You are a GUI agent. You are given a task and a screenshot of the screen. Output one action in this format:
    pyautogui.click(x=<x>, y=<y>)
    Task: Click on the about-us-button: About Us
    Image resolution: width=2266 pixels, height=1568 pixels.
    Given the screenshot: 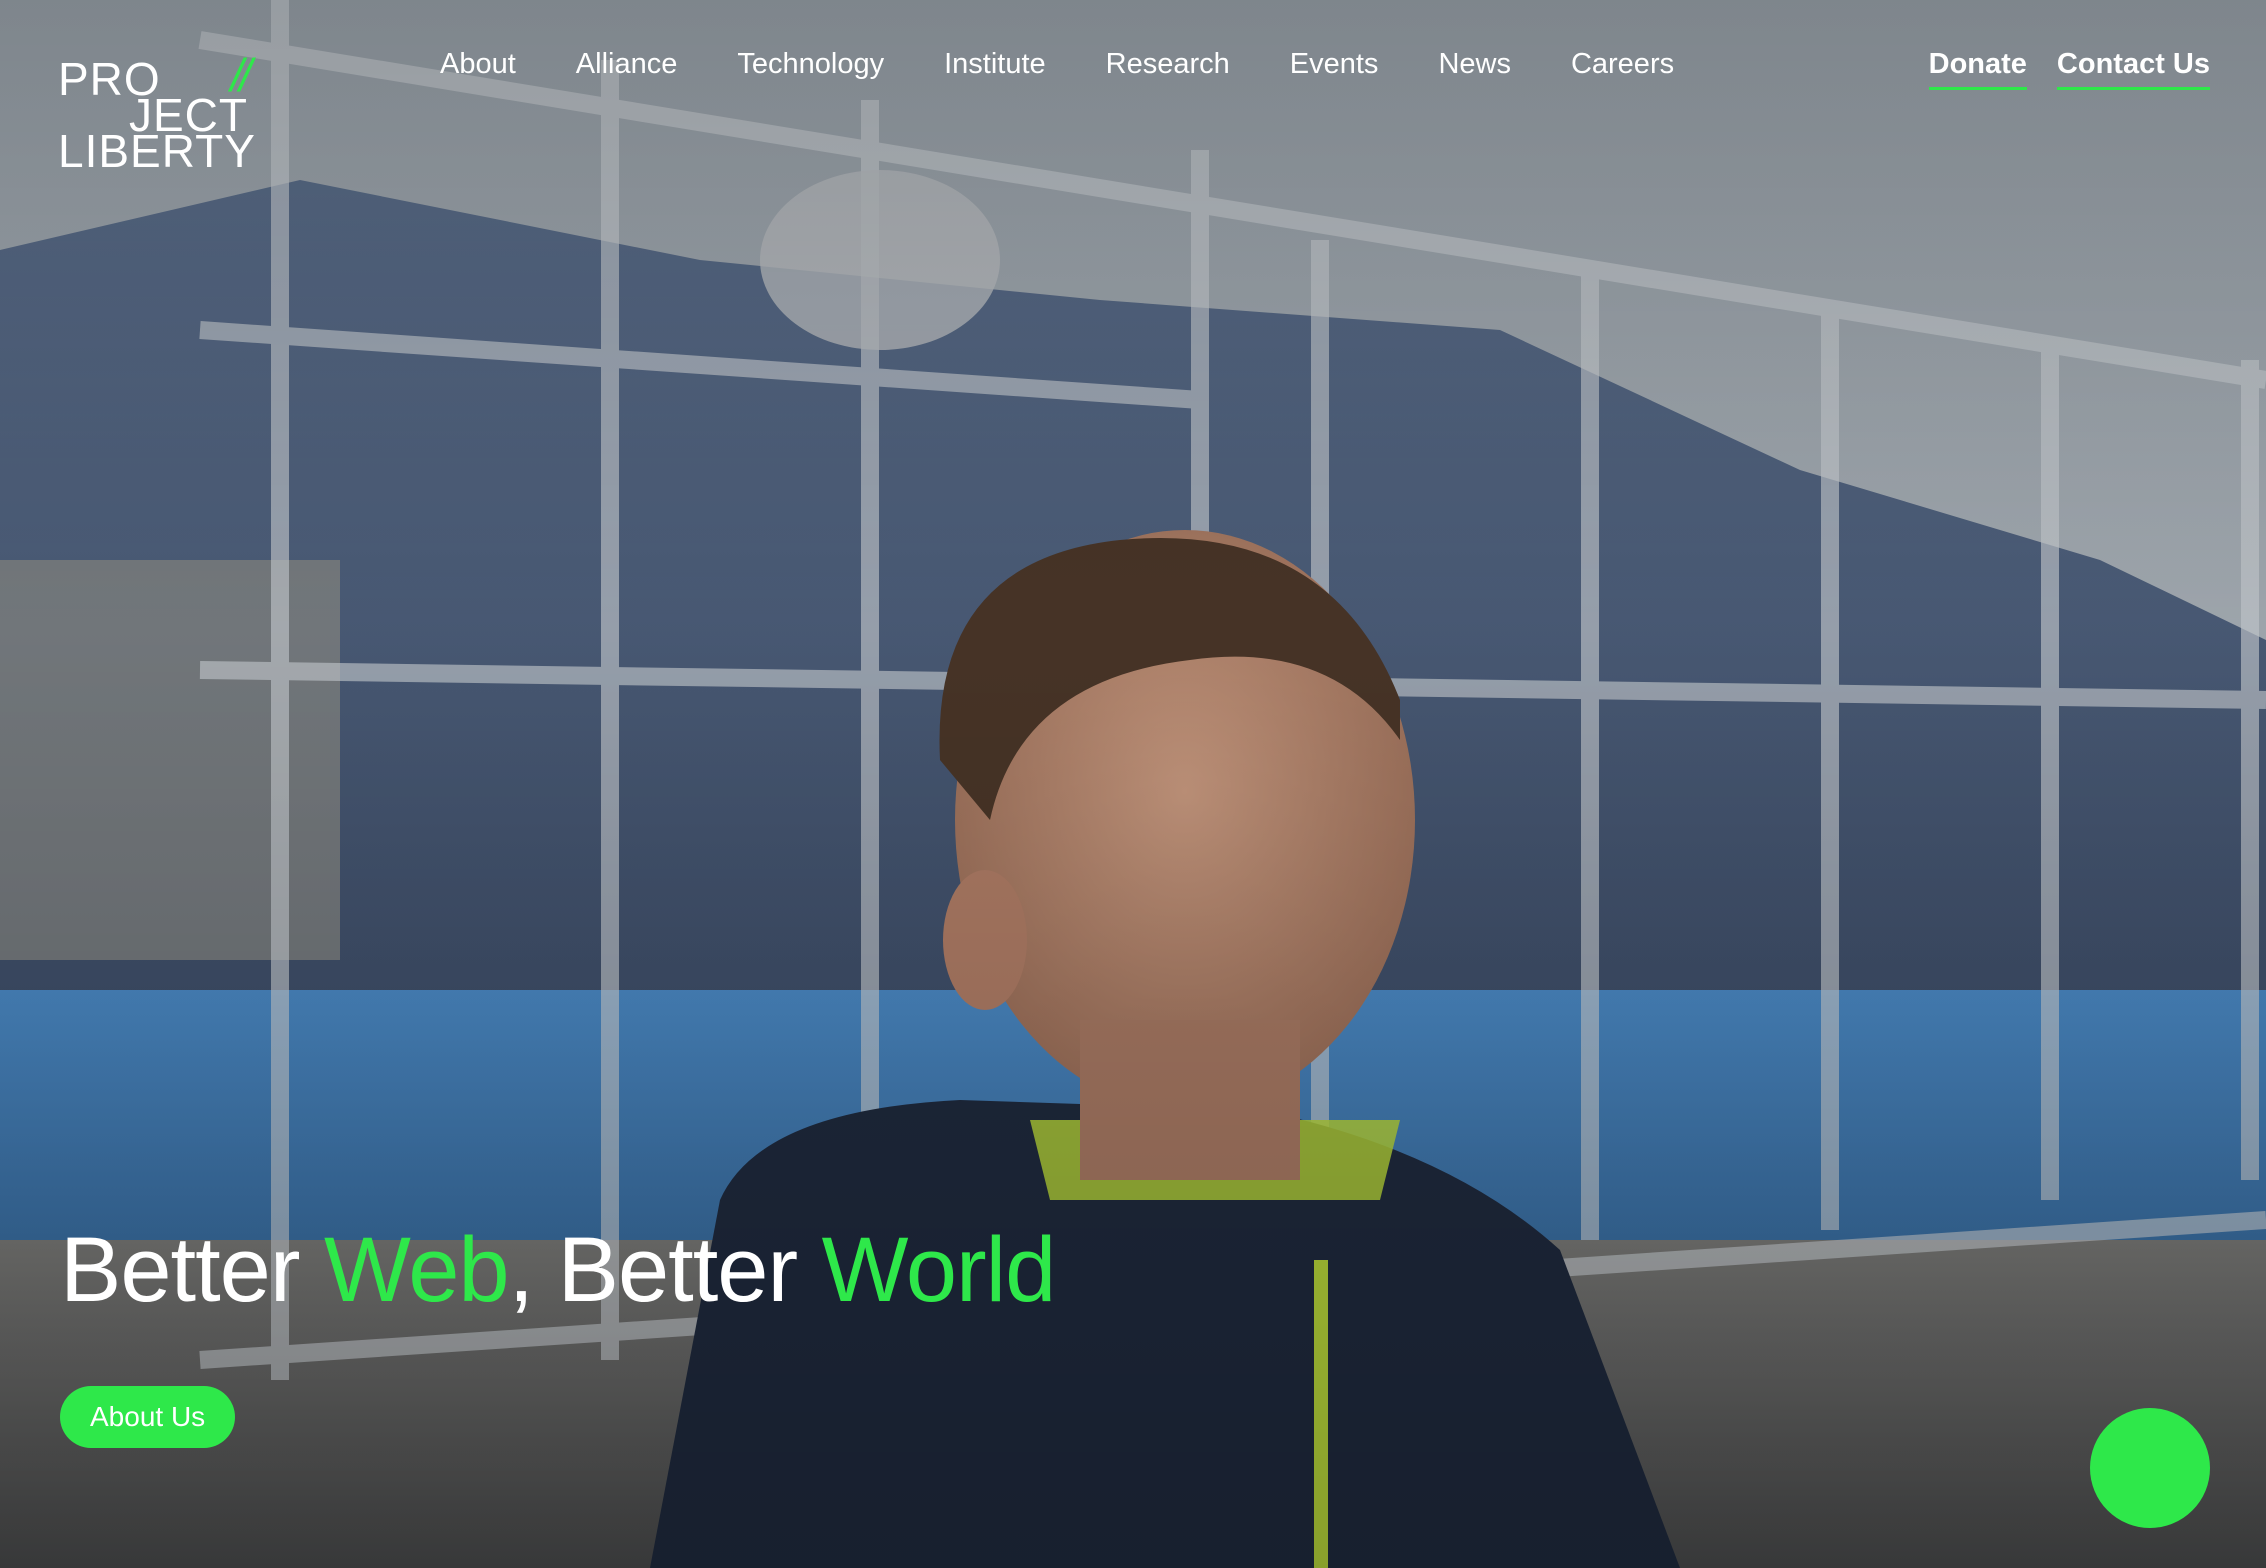 What is the action you would take?
    pyautogui.click(x=148, y=1417)
    